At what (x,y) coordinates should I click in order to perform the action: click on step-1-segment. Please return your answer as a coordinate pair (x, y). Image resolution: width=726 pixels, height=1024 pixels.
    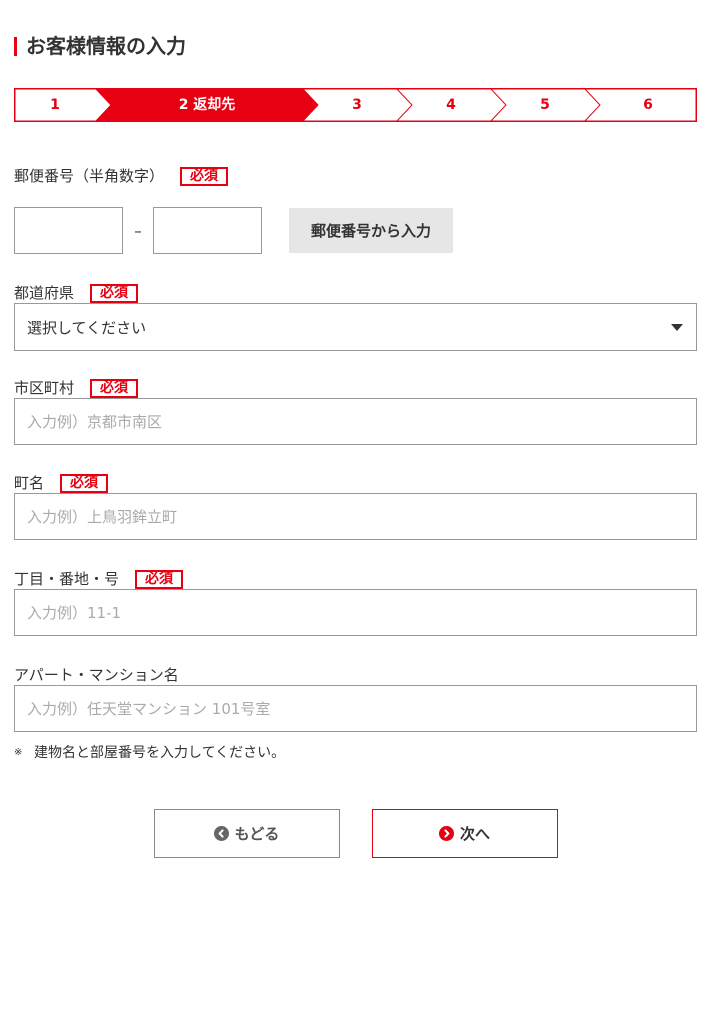
    Looking at the image, I should click on (62, 105).